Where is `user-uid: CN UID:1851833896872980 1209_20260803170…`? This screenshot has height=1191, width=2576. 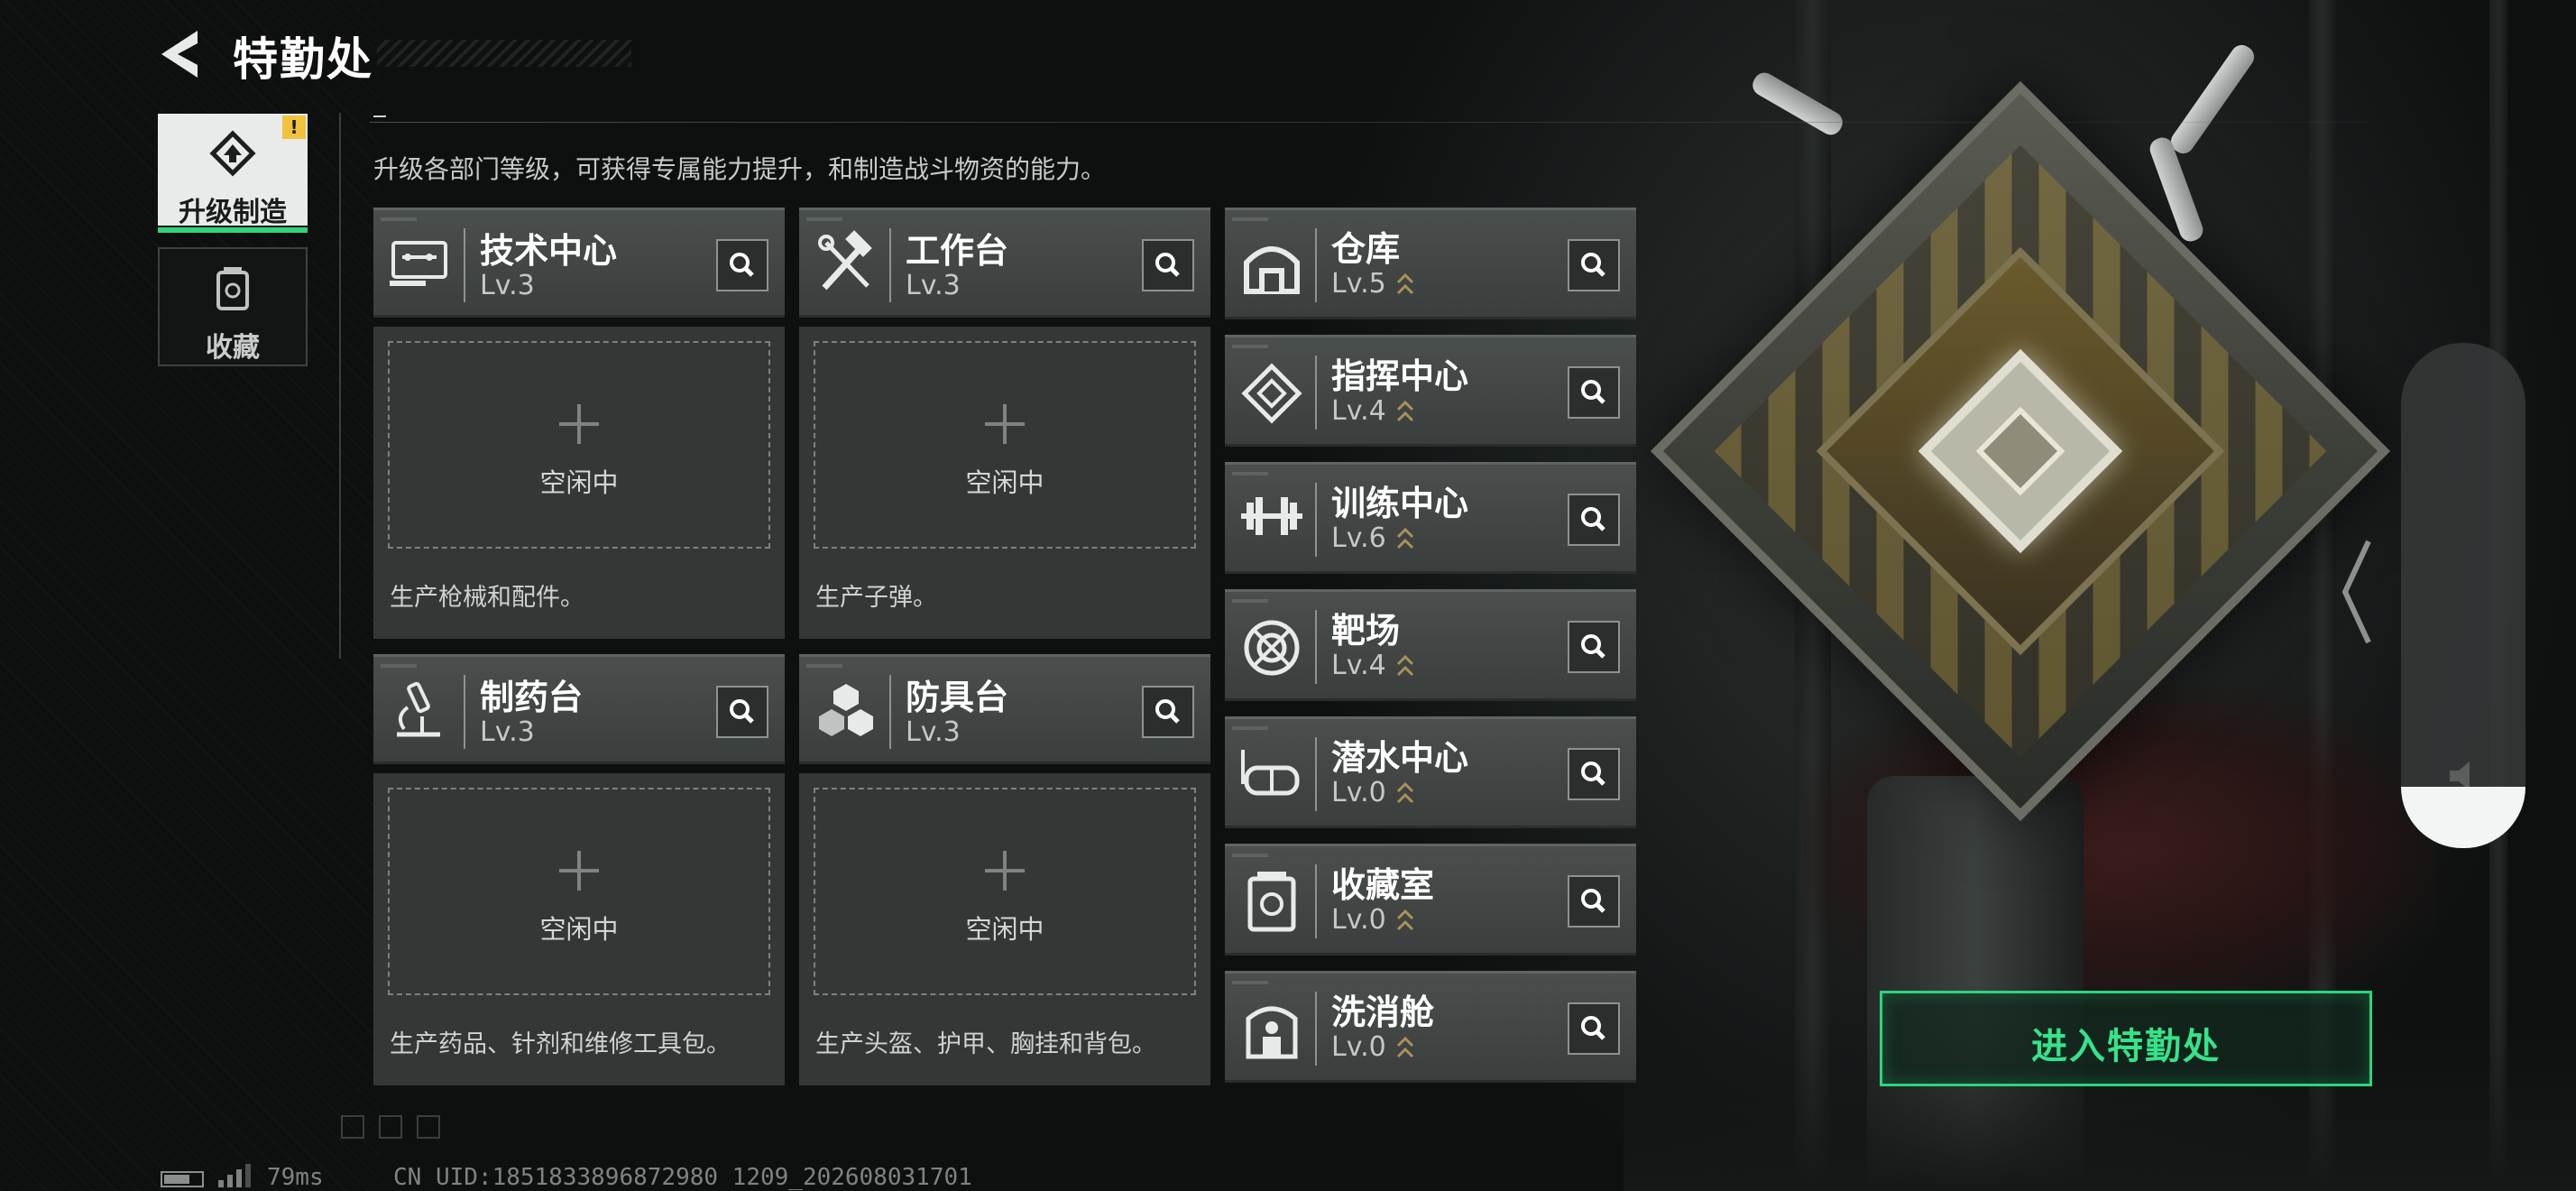 user-uid: CN UID:1851833896872980 1209_20260803170… is located at coordinates (682, 1177).